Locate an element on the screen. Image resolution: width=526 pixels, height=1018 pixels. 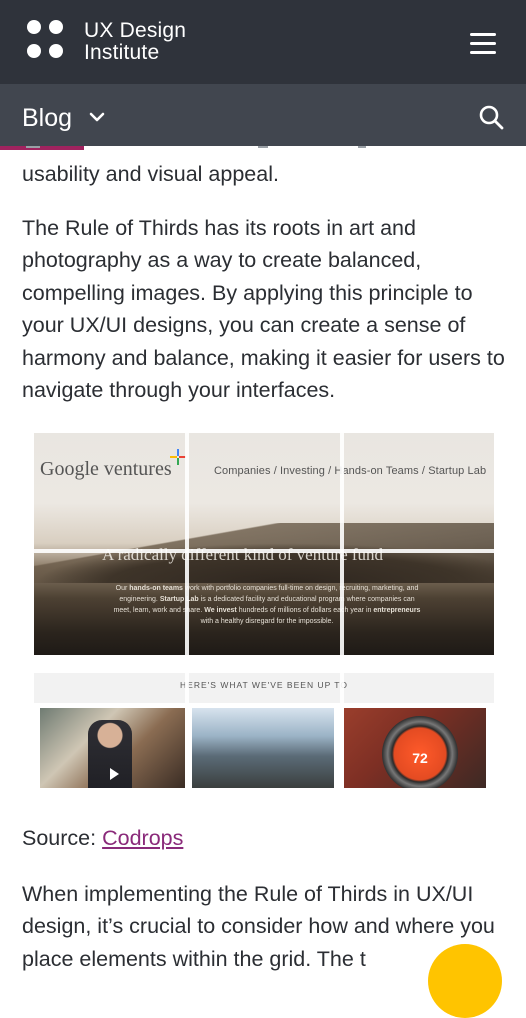
source-link: Codrops is located at coordinates (142, 838).